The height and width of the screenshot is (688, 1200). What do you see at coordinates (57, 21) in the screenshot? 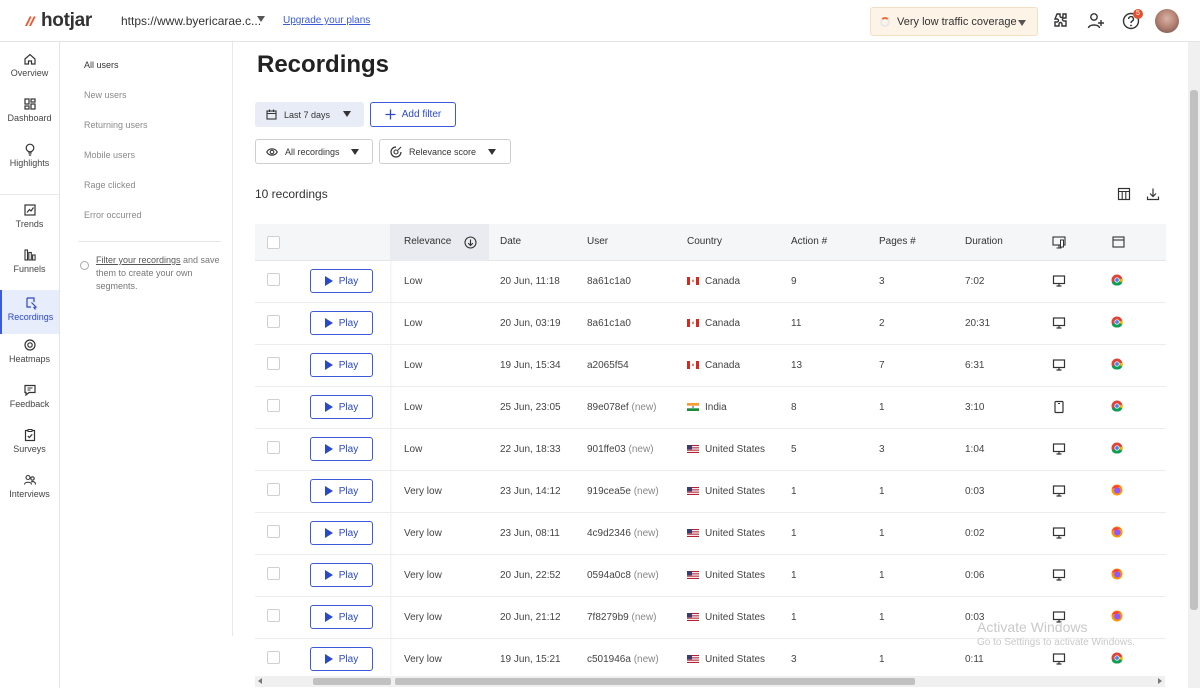
I see `hotjar-logo: hotjar` at bounding box center [57, 21].